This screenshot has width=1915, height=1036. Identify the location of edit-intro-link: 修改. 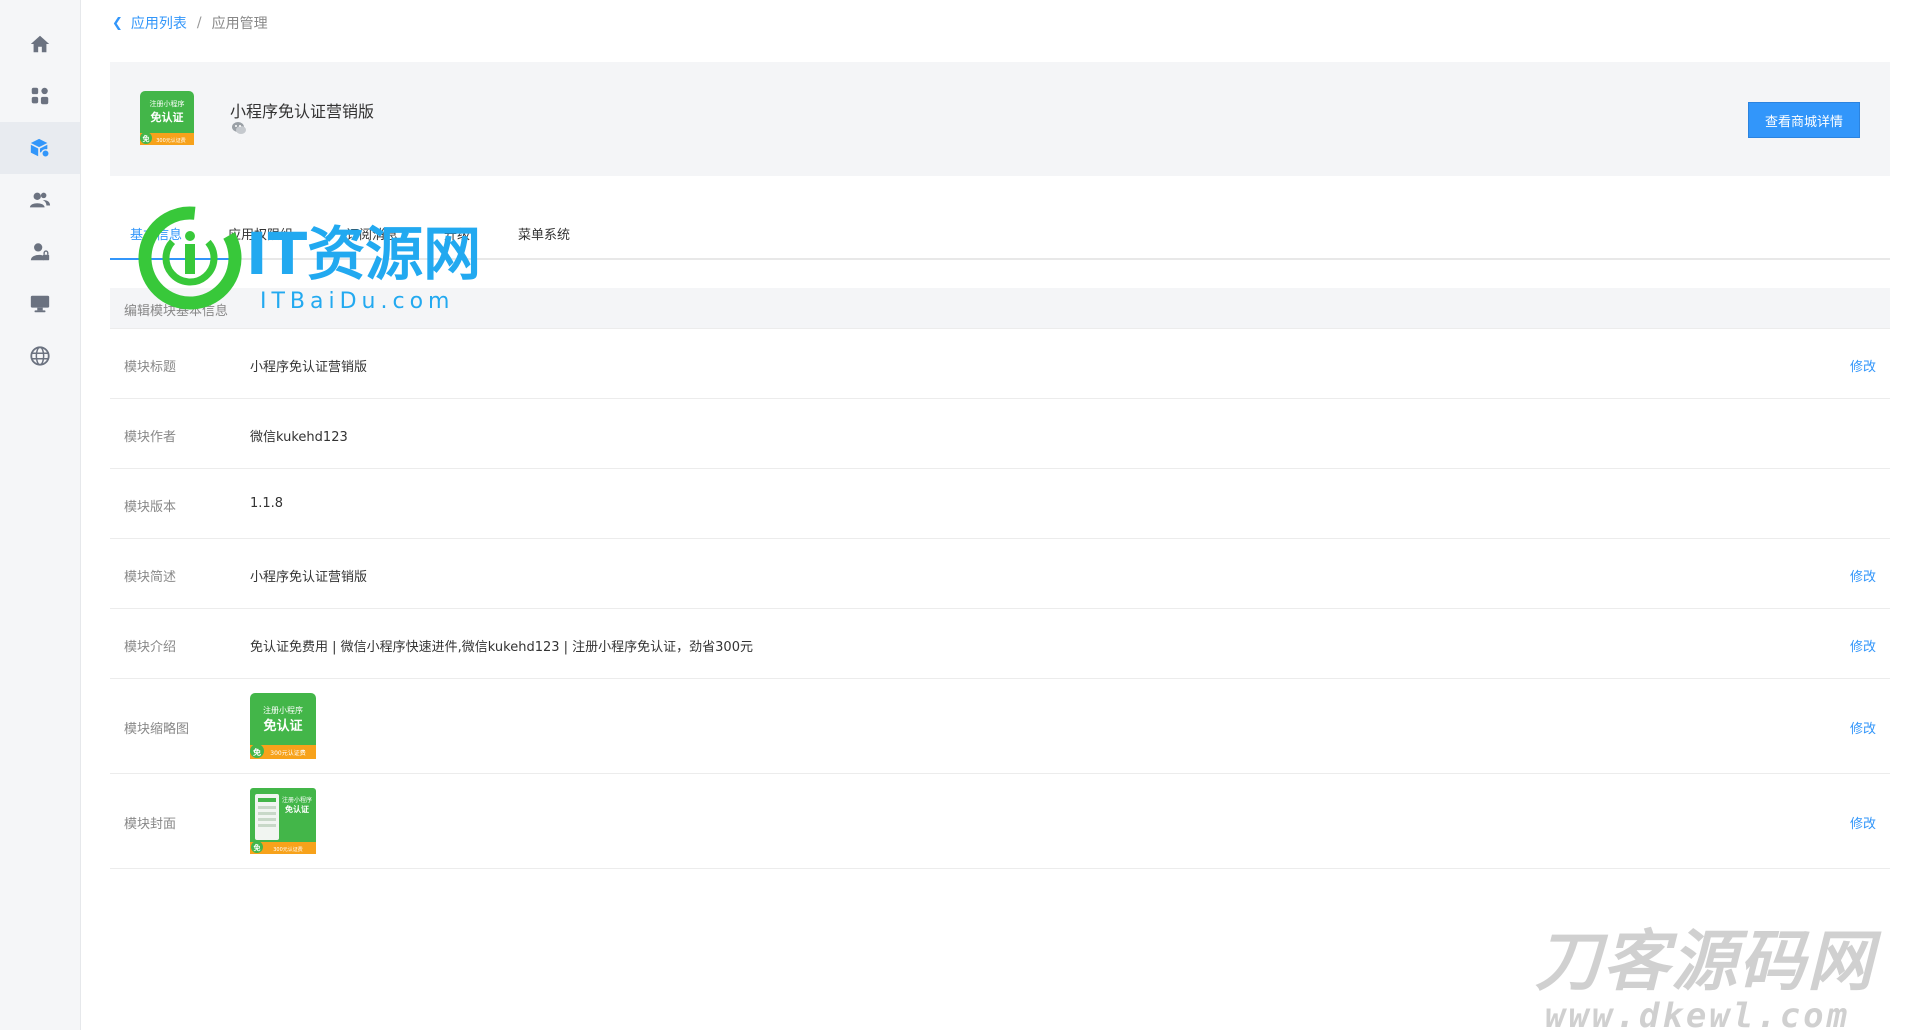
(1863, 645).